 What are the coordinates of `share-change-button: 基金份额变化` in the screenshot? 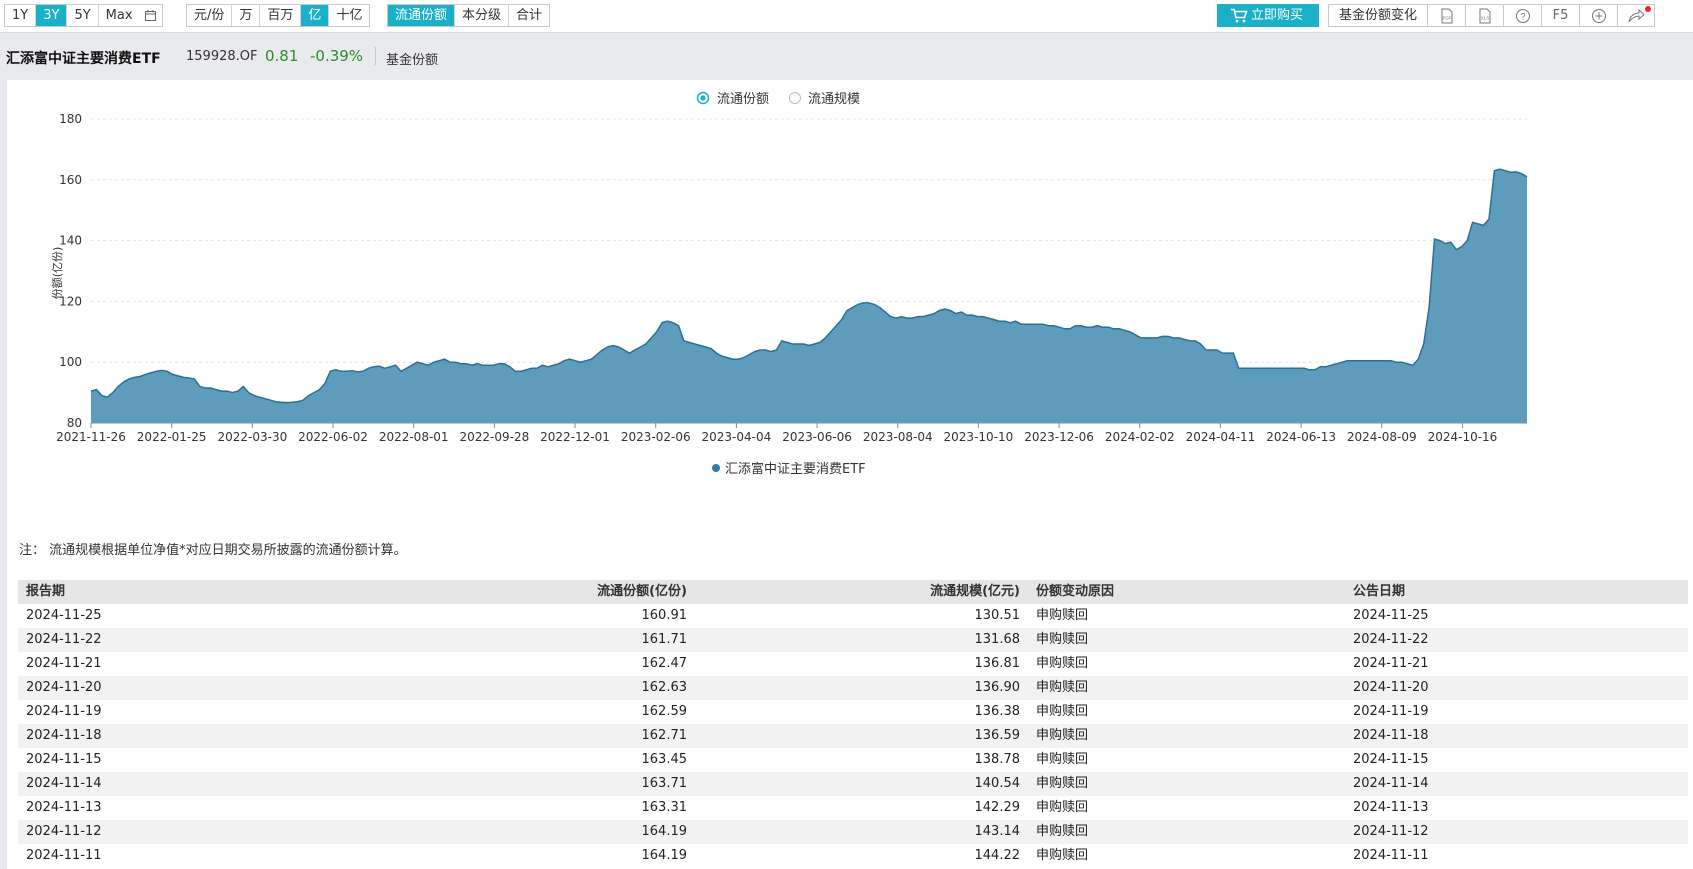 It's located at (1378, 15).